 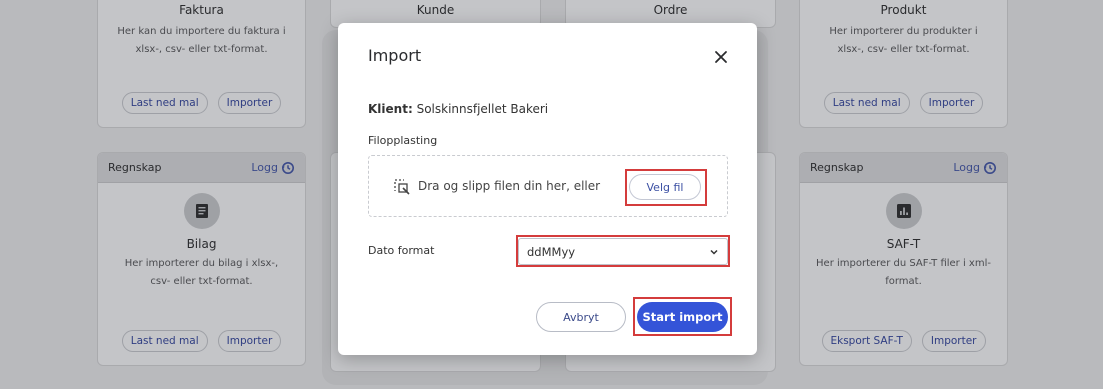 What do you see at coordinates (201, 10) in the screenshot?
I see `card-title: Faktura` at bounding box center [201, 10].